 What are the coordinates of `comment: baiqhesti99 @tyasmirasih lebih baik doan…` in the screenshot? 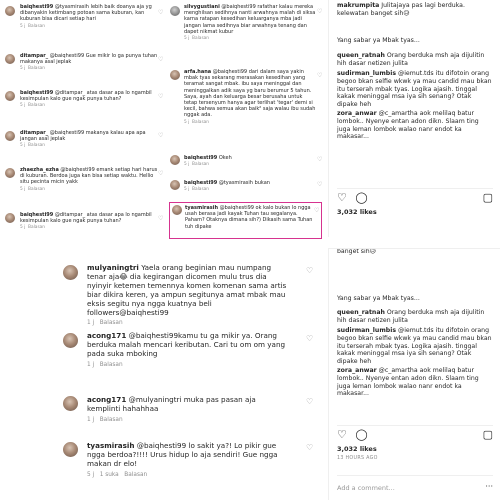 It's located at (89, 17).